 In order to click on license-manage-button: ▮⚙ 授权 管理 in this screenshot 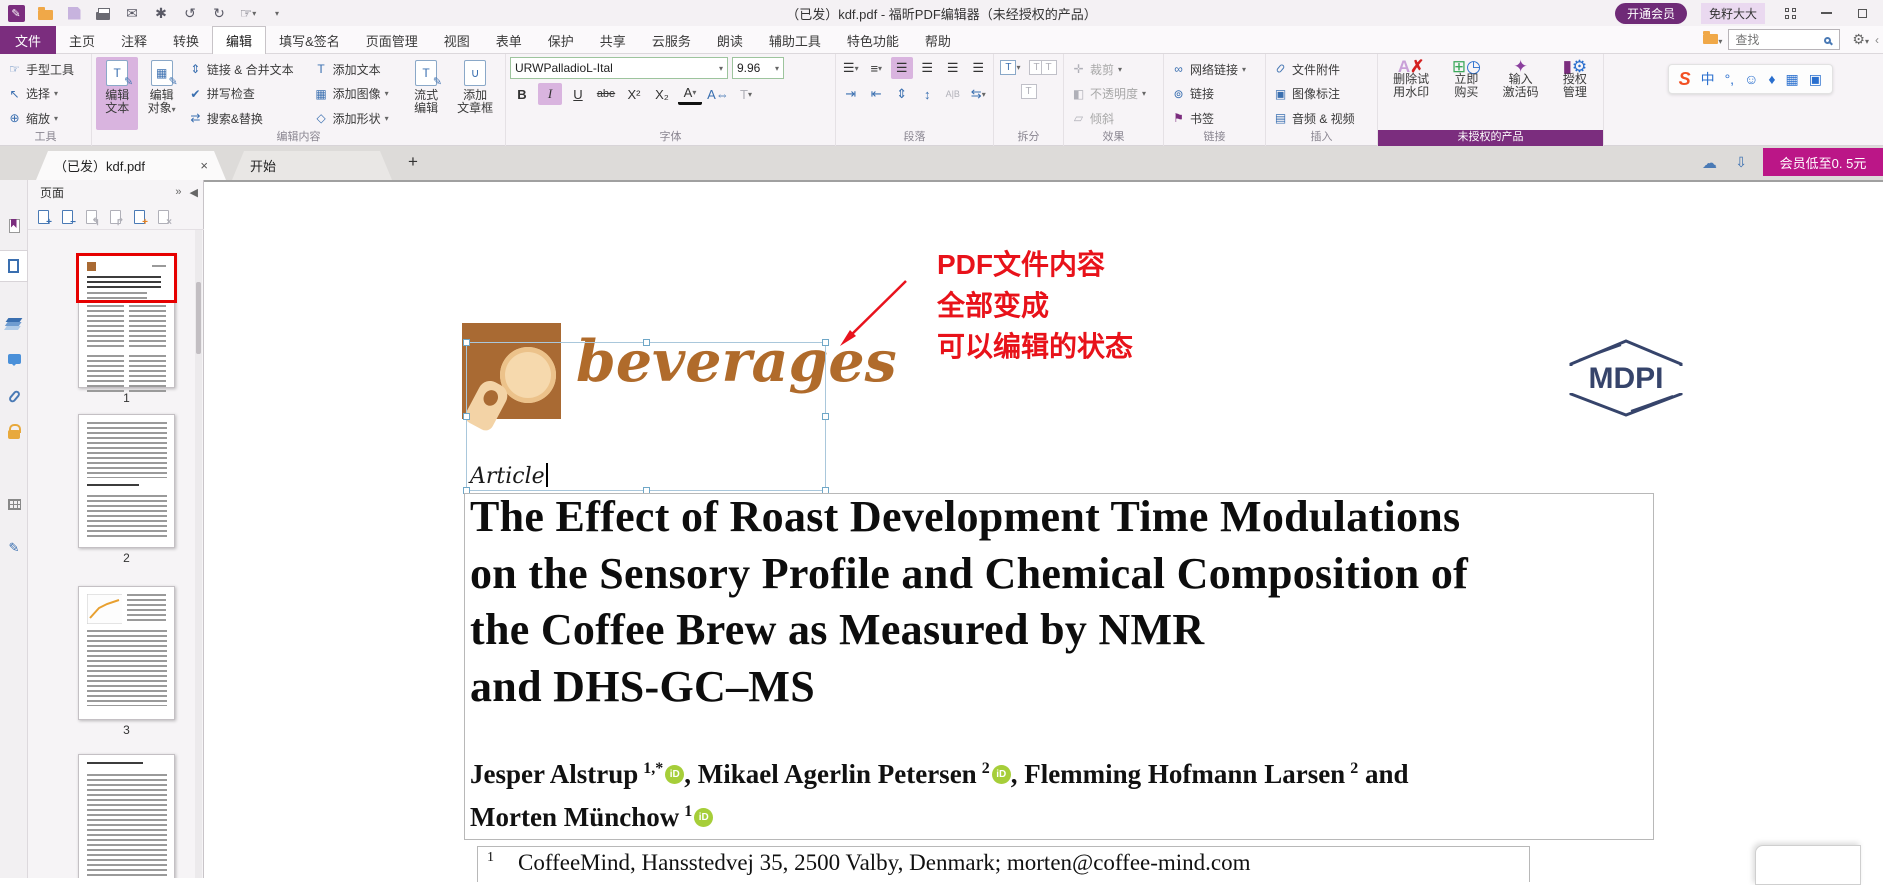, I will do `click(1575, 93)`.